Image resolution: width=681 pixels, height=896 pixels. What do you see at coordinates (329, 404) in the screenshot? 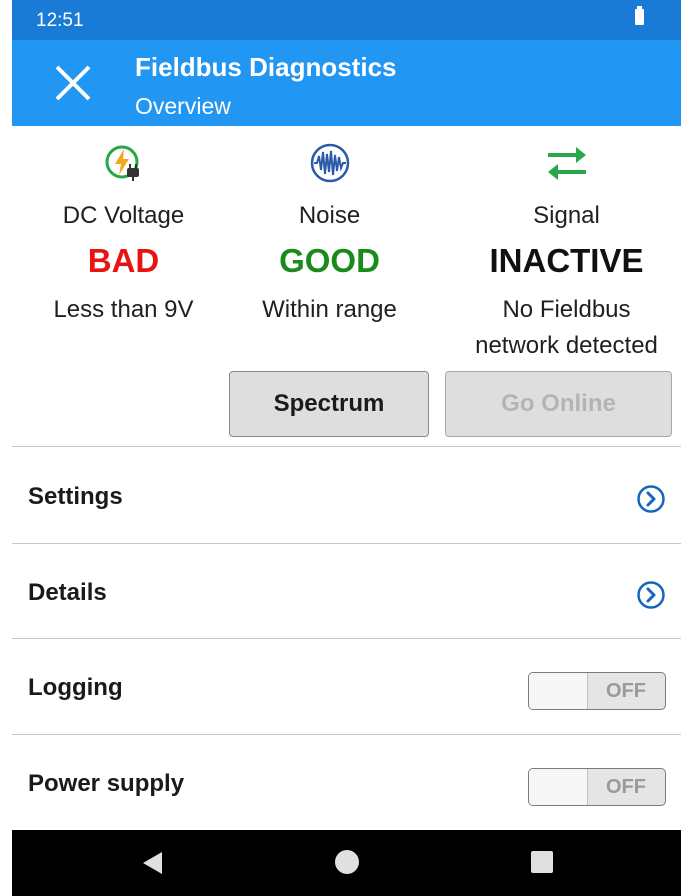
I see `spectrum-button: Spectrum` at bounding box center [329, 404].